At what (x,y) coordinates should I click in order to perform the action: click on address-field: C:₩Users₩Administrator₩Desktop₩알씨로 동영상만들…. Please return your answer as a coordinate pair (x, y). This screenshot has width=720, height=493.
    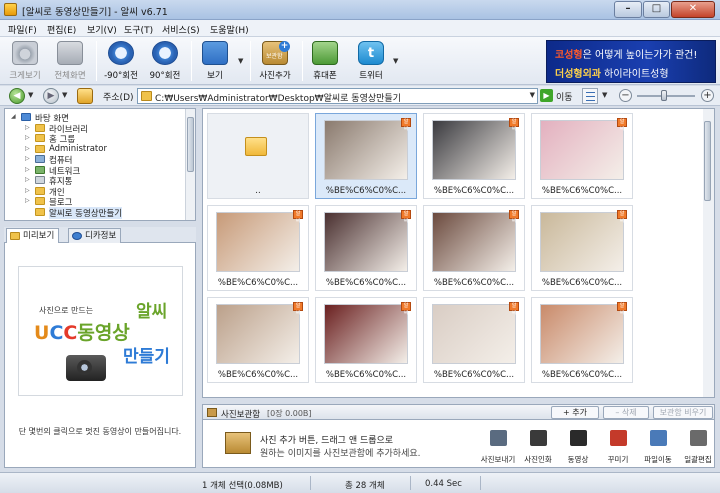
    Looking at the image, I should click on (337, 96).